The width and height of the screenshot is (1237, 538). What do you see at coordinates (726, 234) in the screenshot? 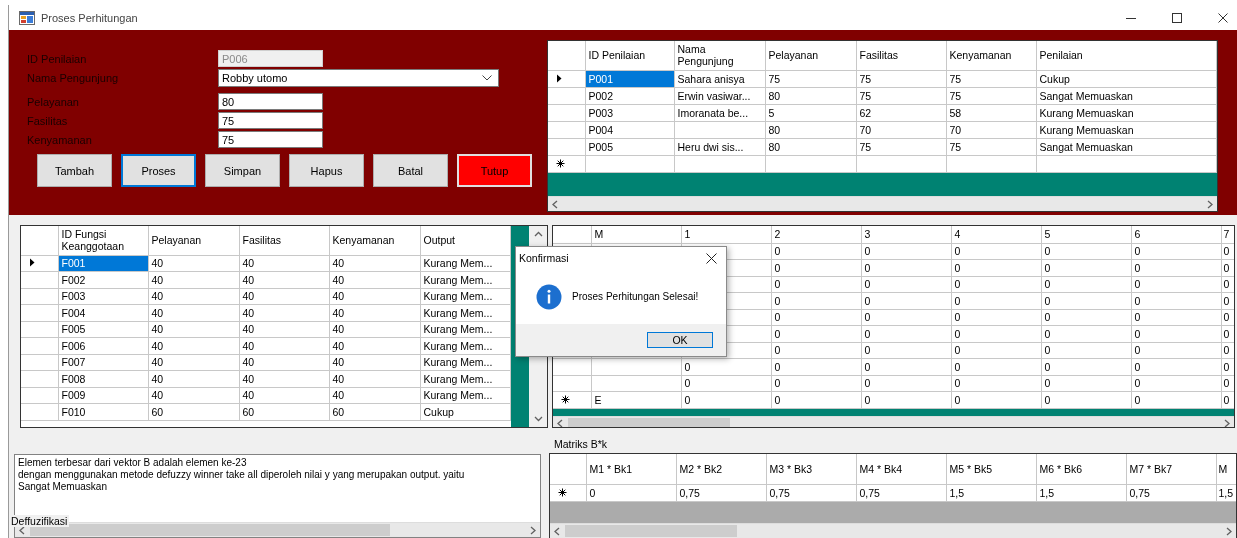
I see `column-header: 1` at bounding box center [726, 234].